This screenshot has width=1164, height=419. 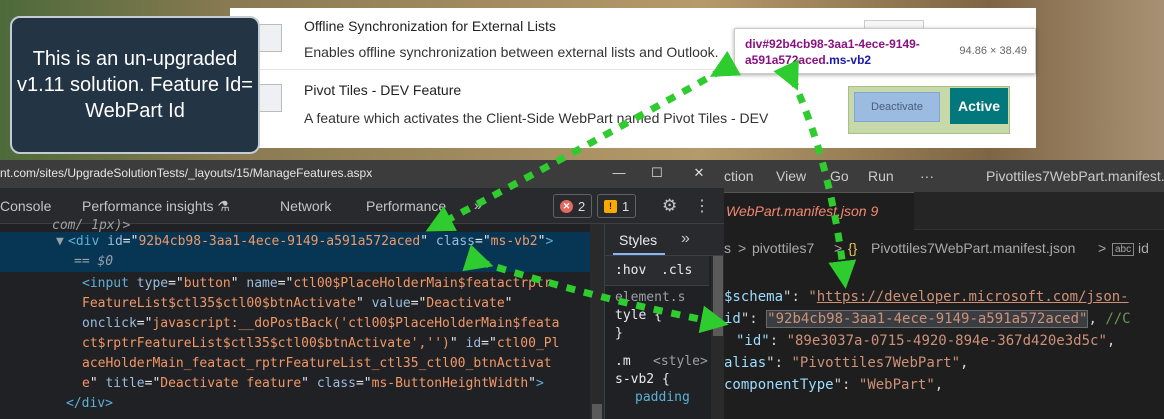 What do you see at coordinates (583, 141) in the screenshot?
I see `arrow-tooltip-to-devtools` at bounding box center [583, 141].